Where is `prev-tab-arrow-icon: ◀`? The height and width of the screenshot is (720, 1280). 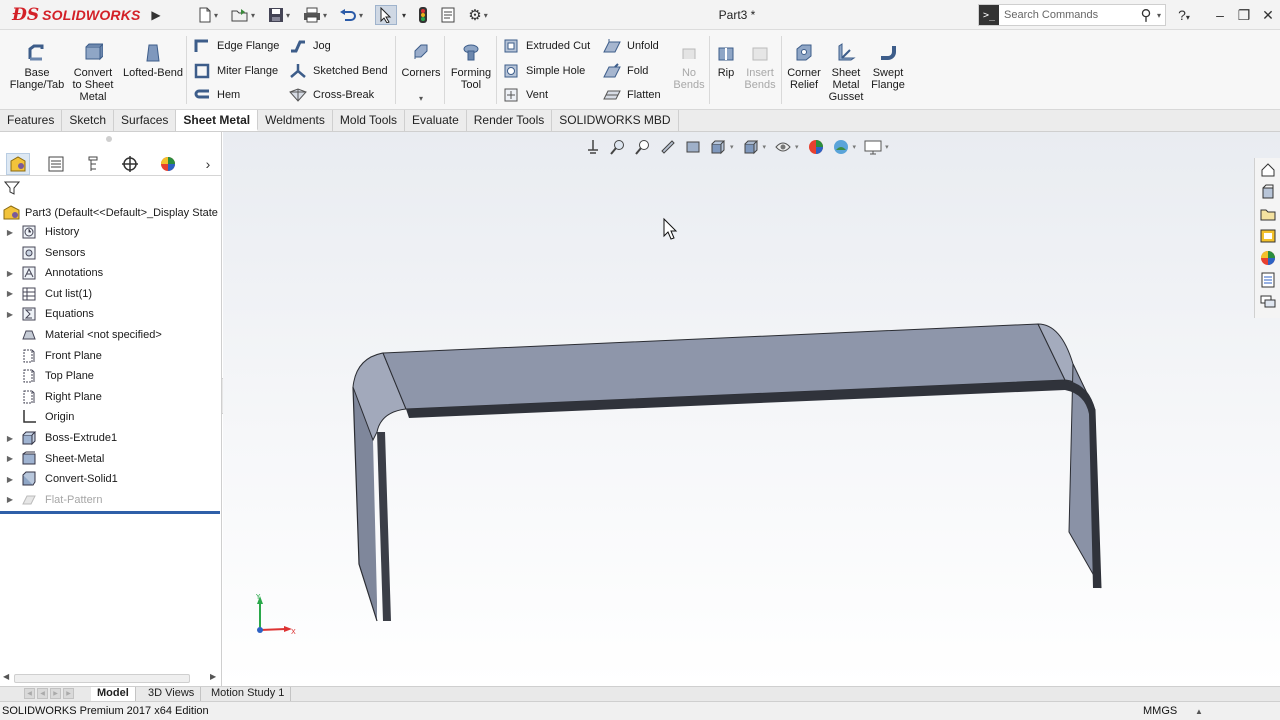
prev-tab-arrow-icon: ◀ is located at coordinates (42, 693).